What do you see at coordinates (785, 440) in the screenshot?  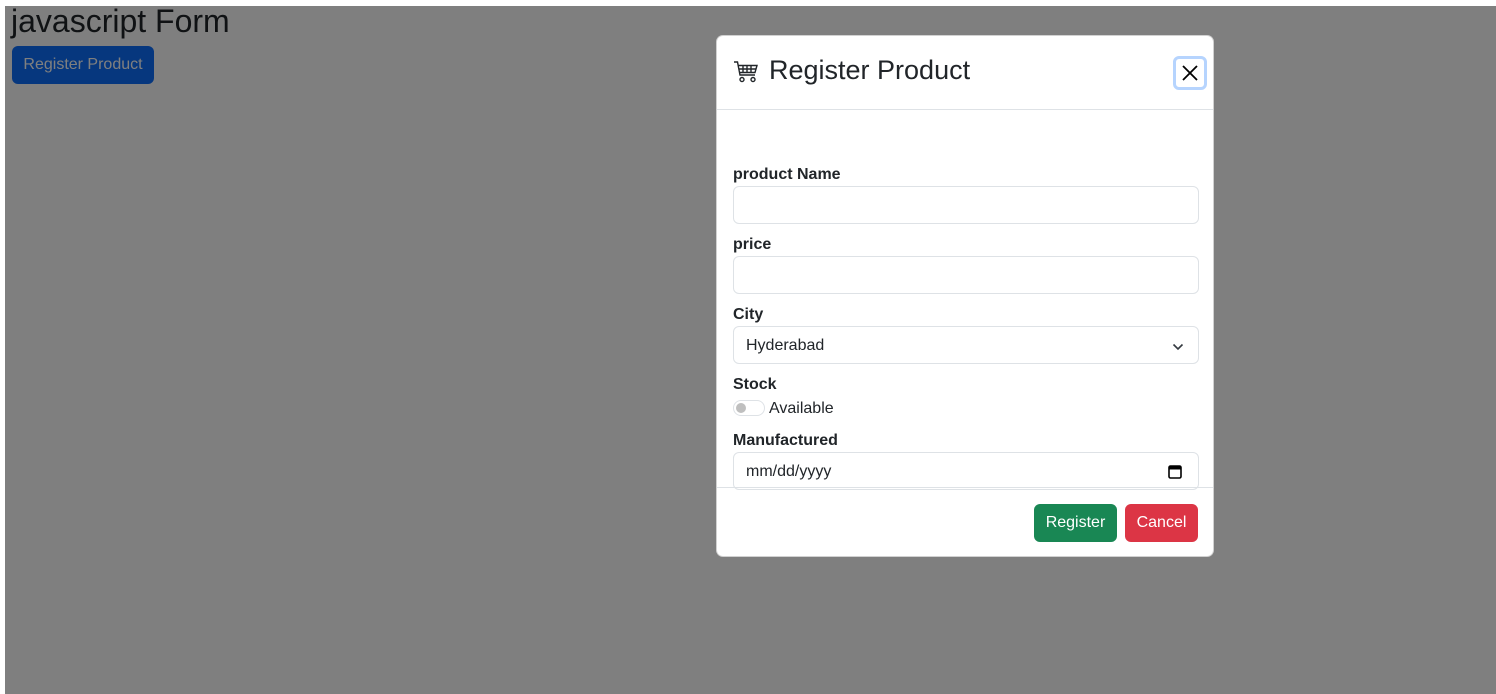 I see `manufactured-label: Manufactured` at bounding box center [785, 440].